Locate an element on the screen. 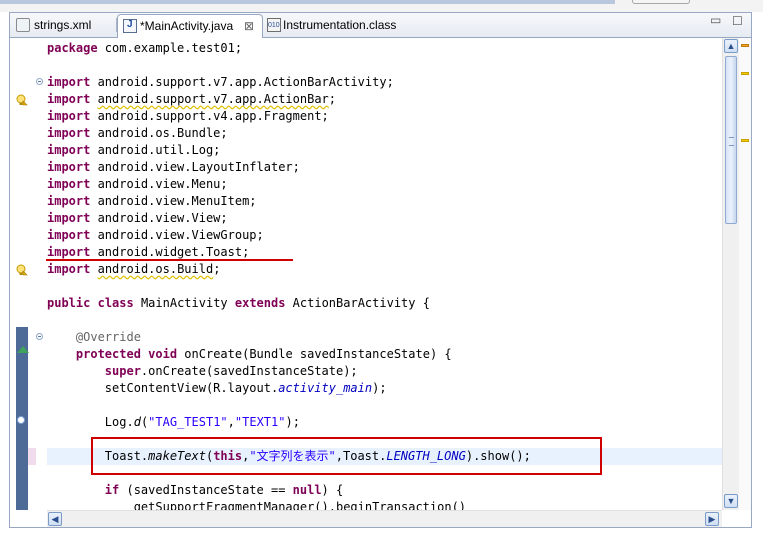  code-token: public is located at coordinates (69, 303).